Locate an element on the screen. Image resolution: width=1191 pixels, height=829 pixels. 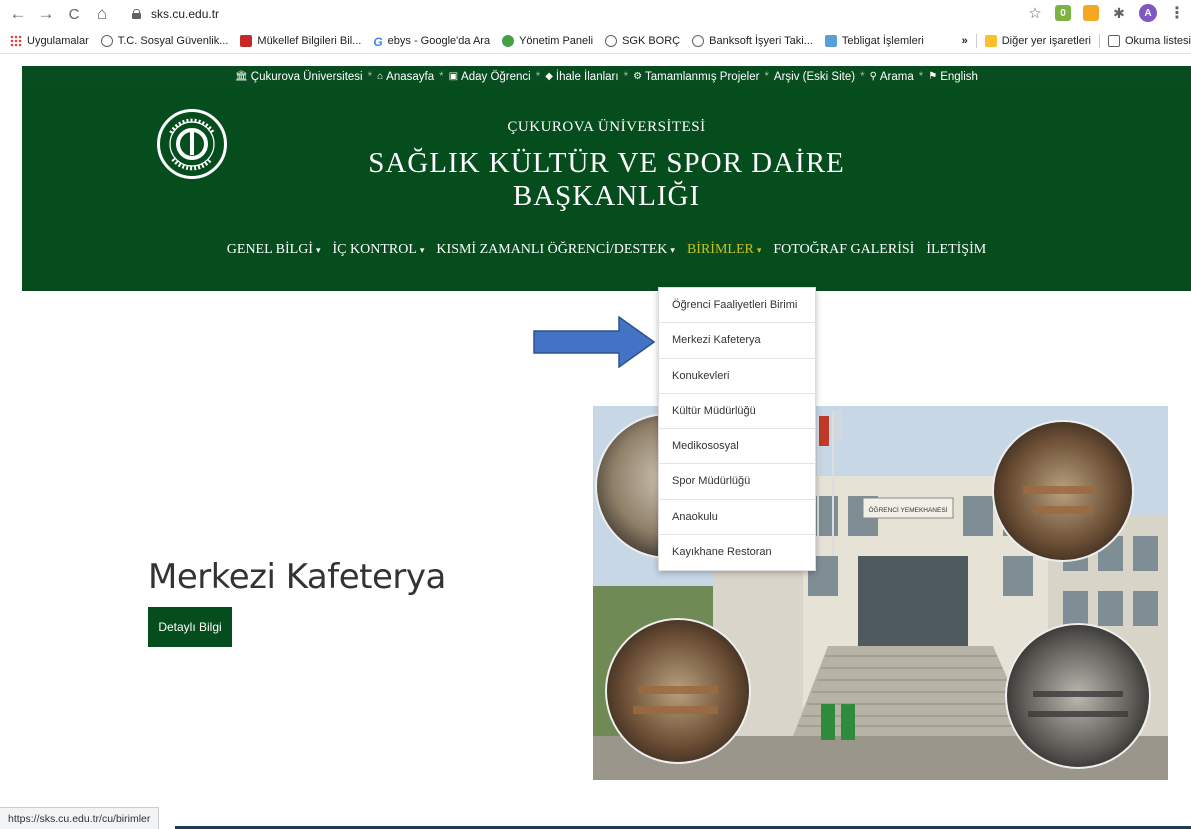
google-icon: G is located at coordinates (378, 41).